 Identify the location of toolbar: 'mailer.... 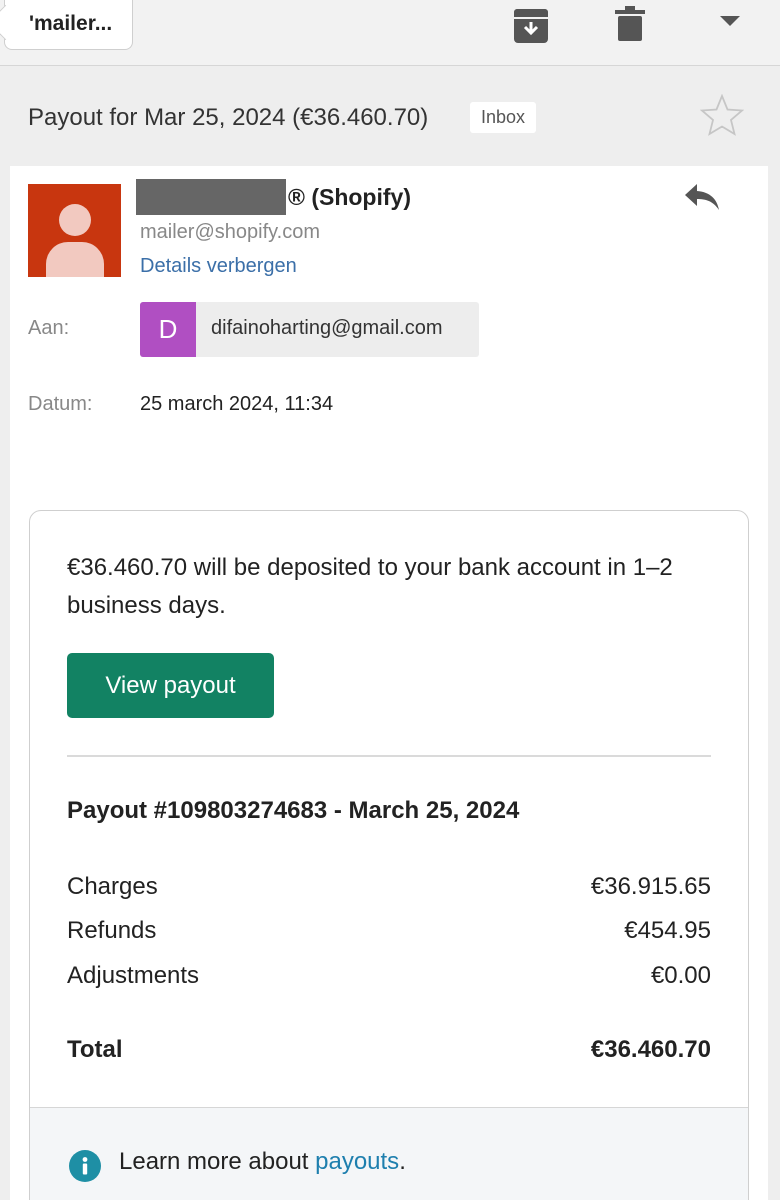
(390, 33).